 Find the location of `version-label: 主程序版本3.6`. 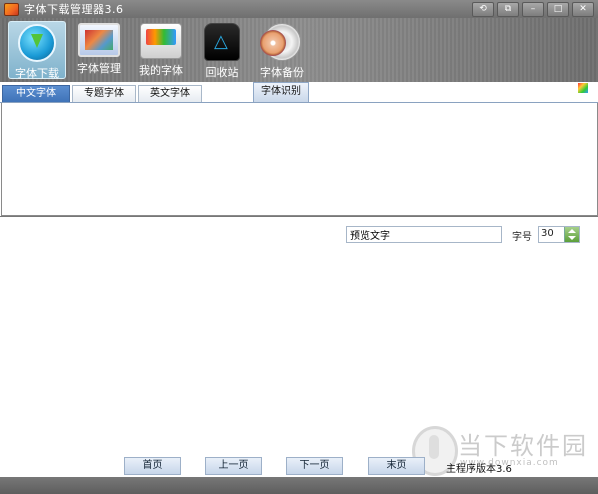

version-label: 主程序版本3.6 is located at coordinates (479, 469).